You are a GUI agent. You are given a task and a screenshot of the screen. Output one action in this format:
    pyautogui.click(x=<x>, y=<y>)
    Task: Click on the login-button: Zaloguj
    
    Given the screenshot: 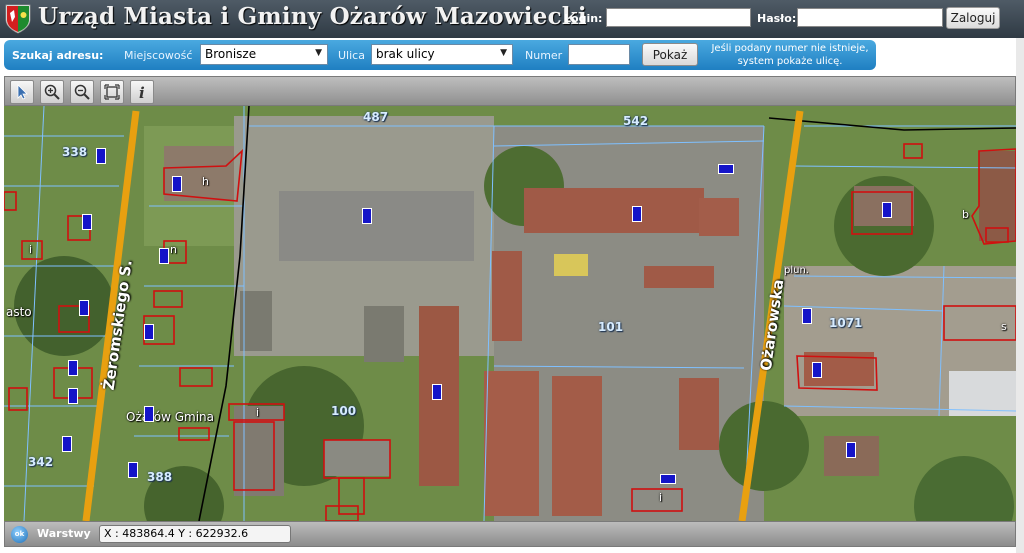 What is the action you would take?
    pyautogui.click(x=973, y=18)
    